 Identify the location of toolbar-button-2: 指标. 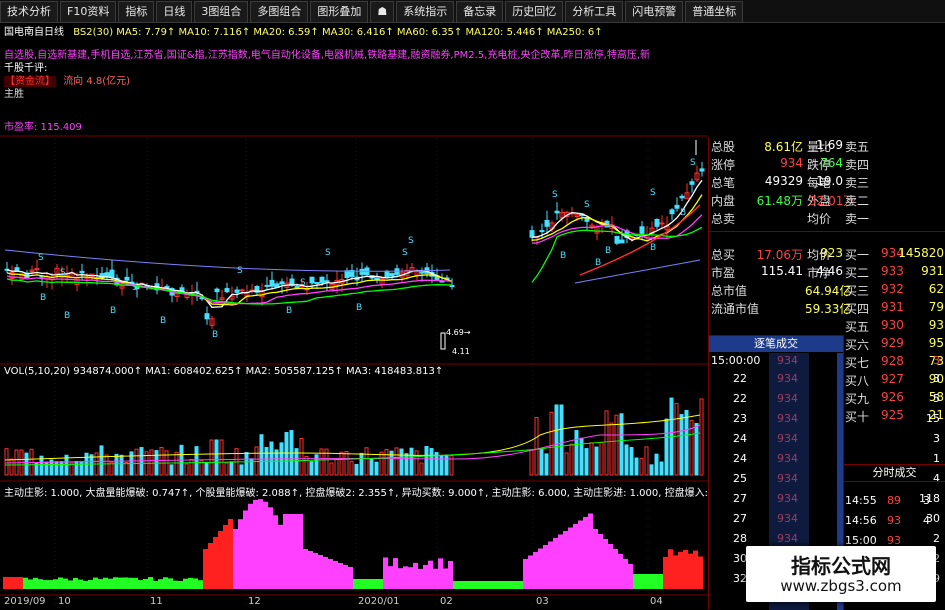
(136, 12).